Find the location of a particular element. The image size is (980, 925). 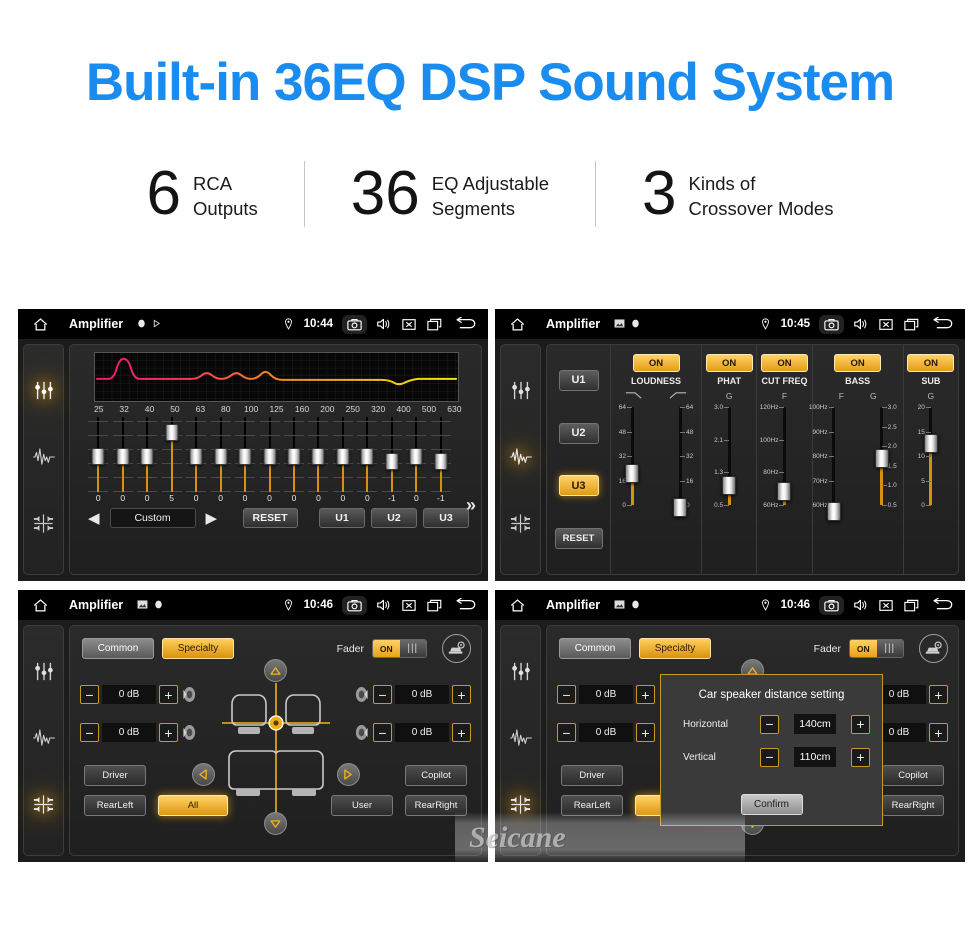

eq-band-50: 5 is located at coordinates (171, 460).